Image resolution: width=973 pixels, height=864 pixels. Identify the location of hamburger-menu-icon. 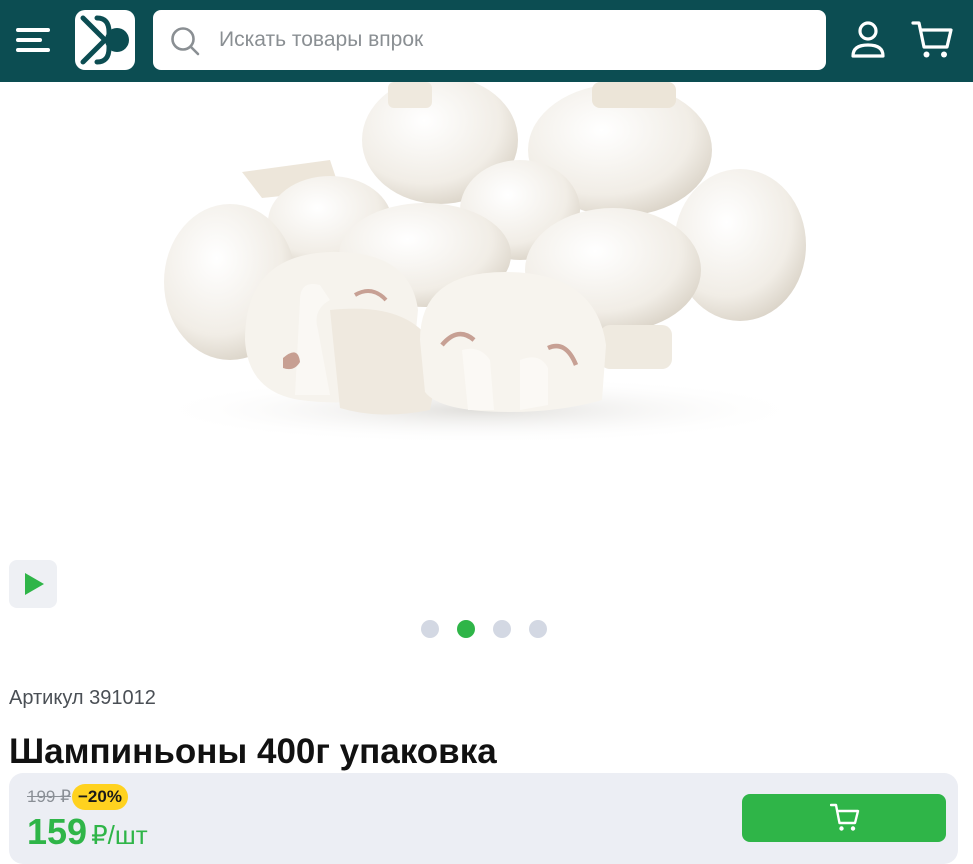
(34, 40).